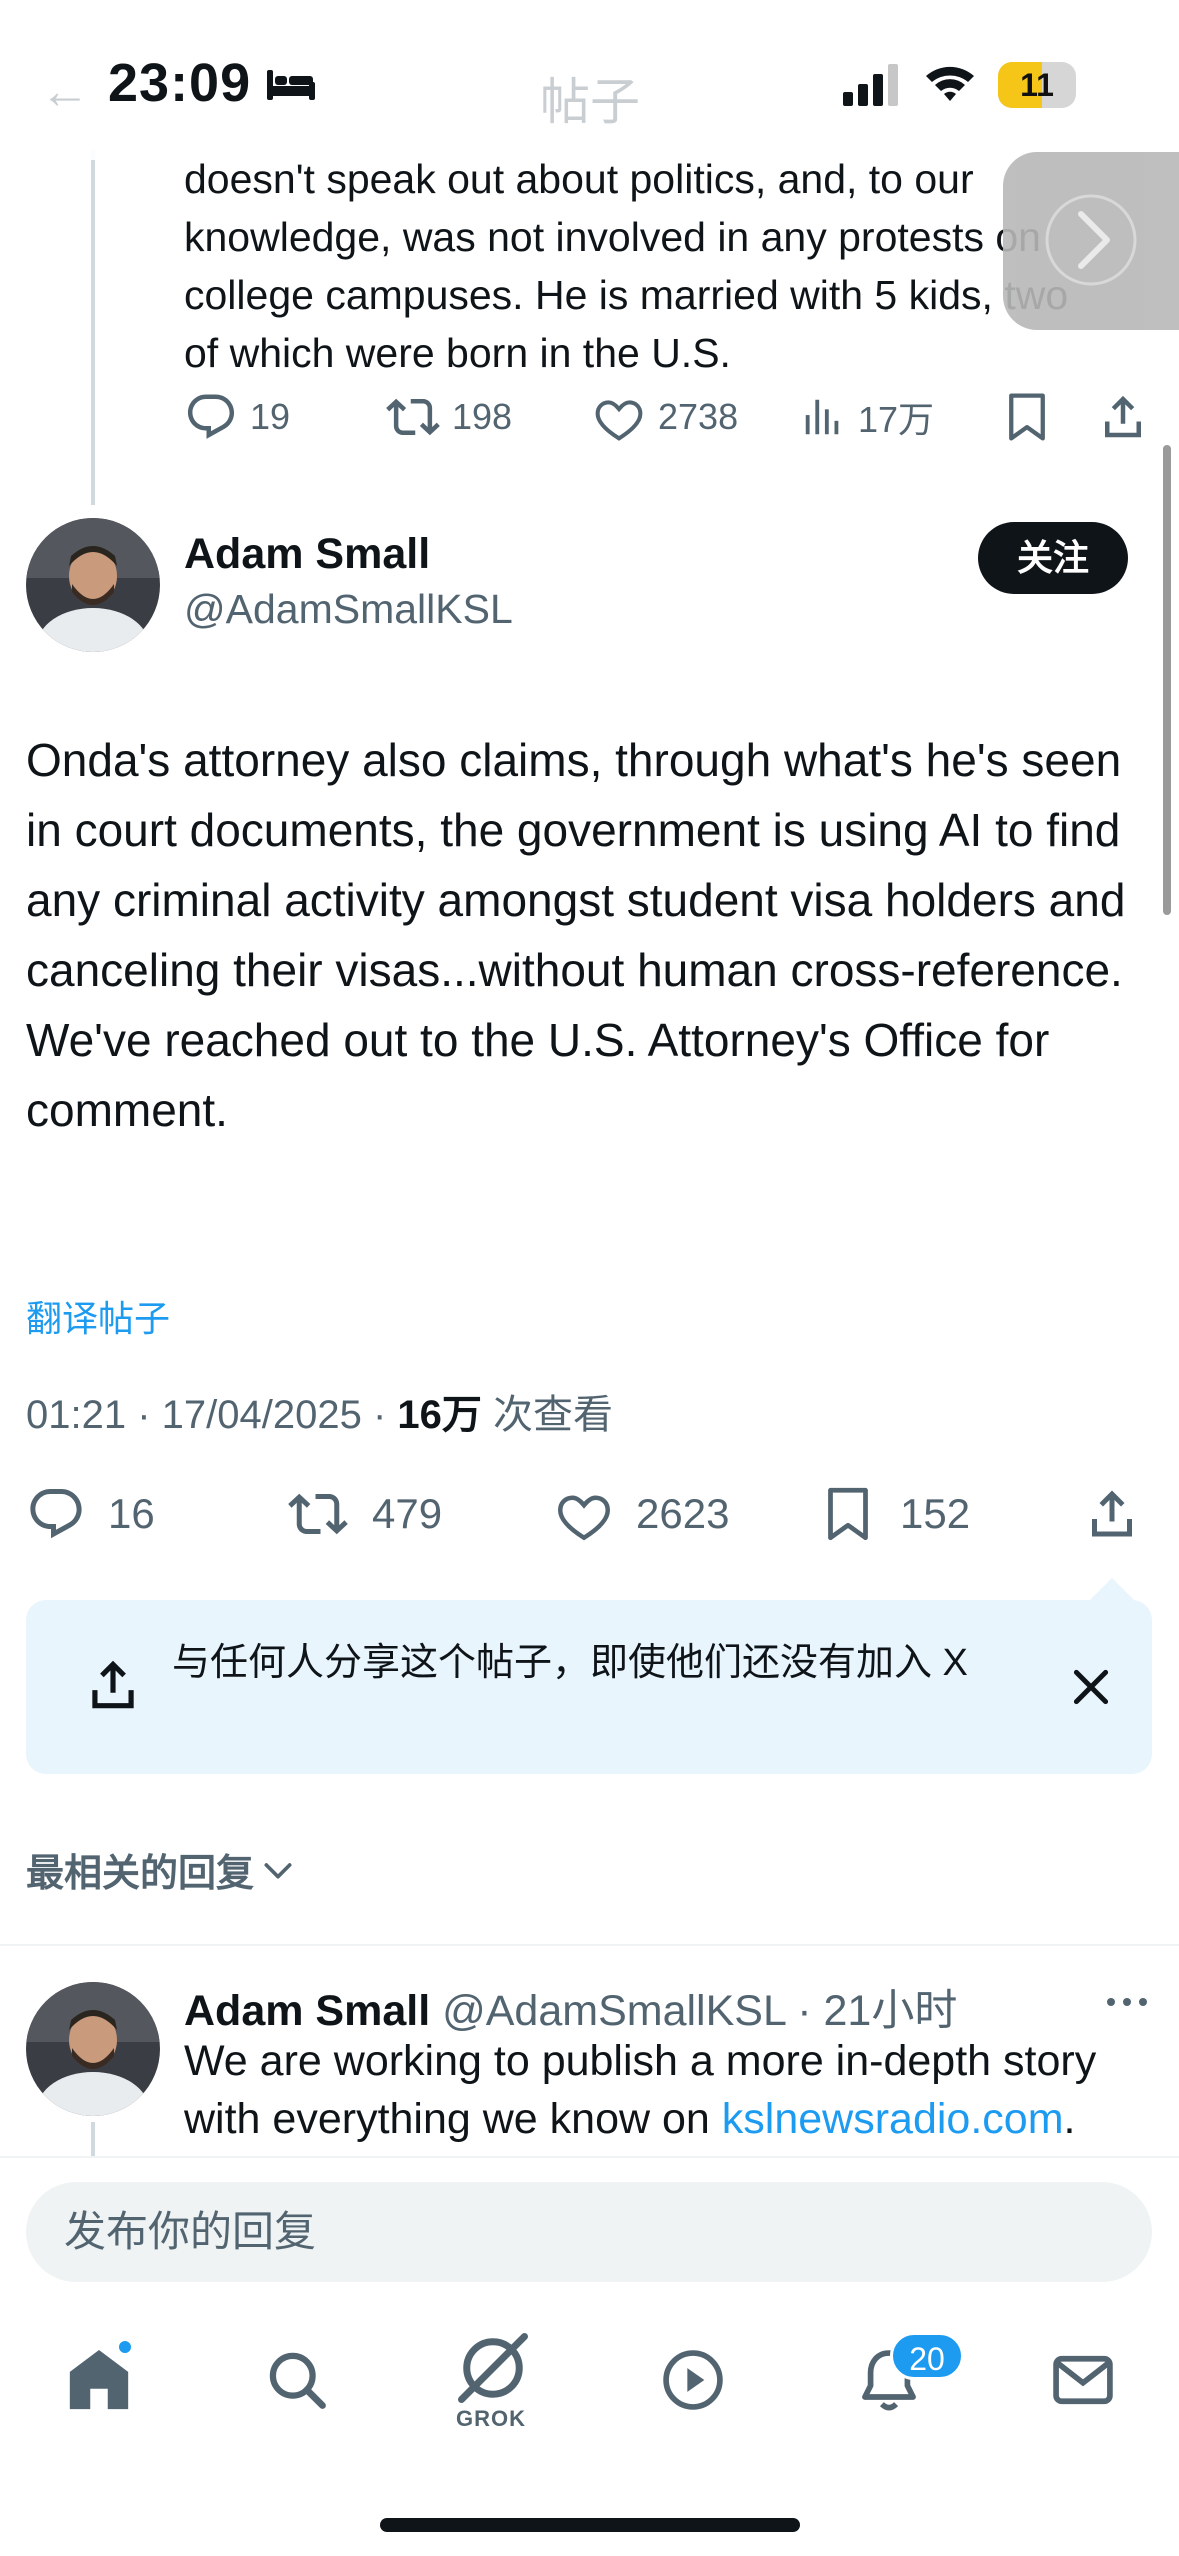 This screenshot has width=1179, height=2556. What do you see at coordinates (1112, 1590) in the screenshot?
I see `share-tip-pointer` at bounding box center [1112, 1590].